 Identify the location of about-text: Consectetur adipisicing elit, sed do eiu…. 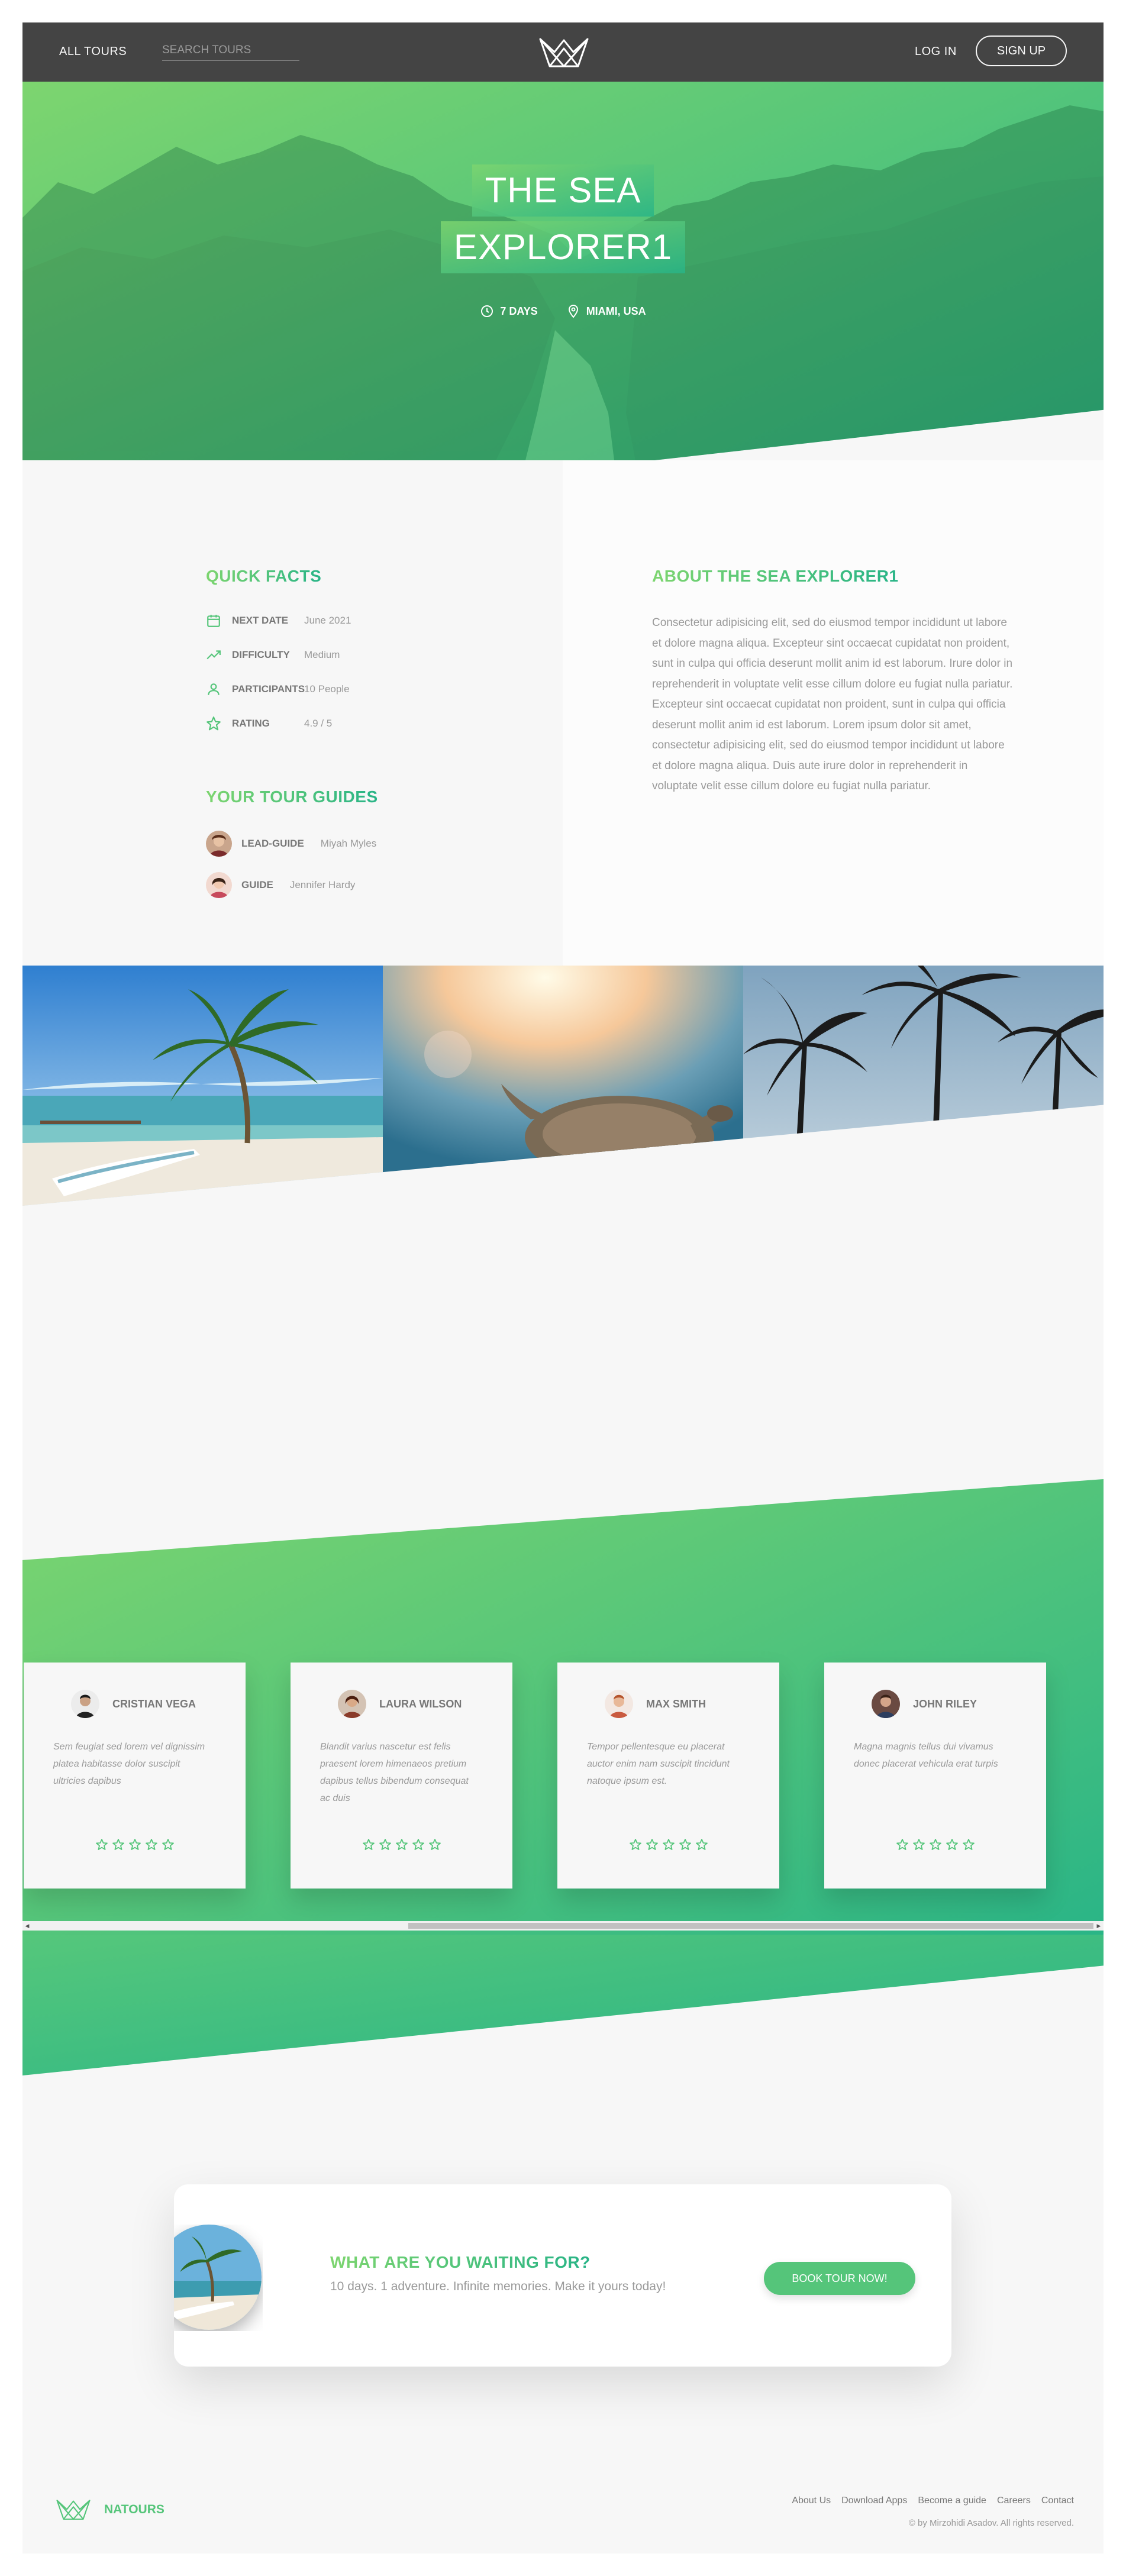
(832, 704).